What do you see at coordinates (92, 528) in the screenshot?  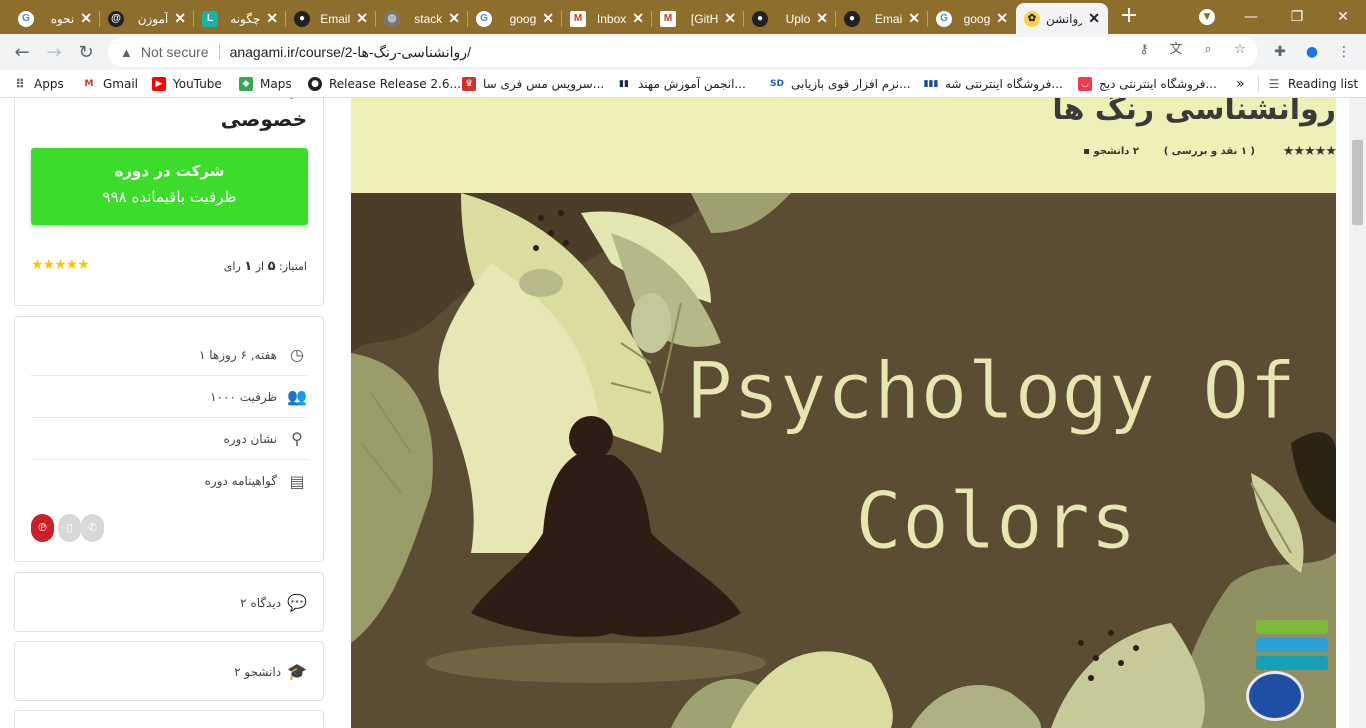 I see `whatsapp-share-icon: ✆` at bounding box center [92, 528].